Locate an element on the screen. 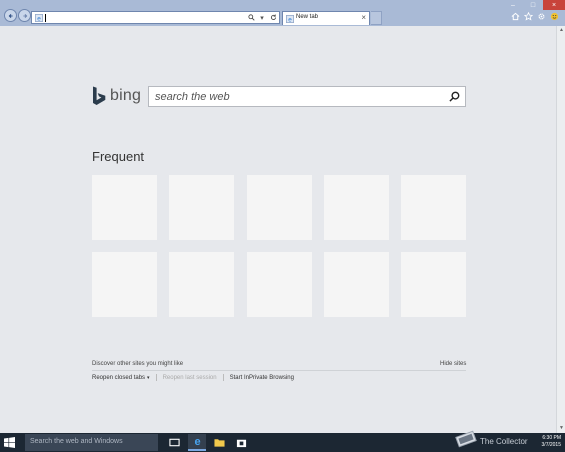 The width and height of the screenshot is (565, 452). scroll-up-icon: ▲ is located at coordinates (561, 30).